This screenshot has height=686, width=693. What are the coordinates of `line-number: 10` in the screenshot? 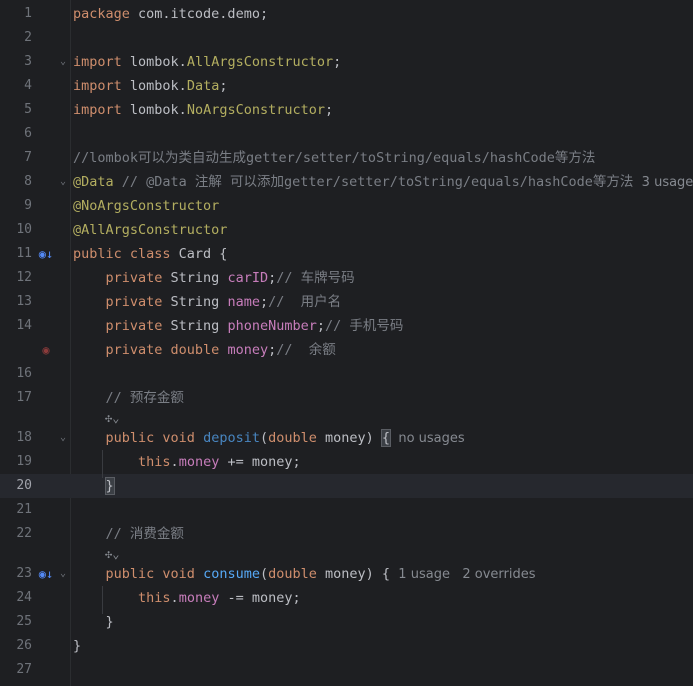 It's located at (16, 230).